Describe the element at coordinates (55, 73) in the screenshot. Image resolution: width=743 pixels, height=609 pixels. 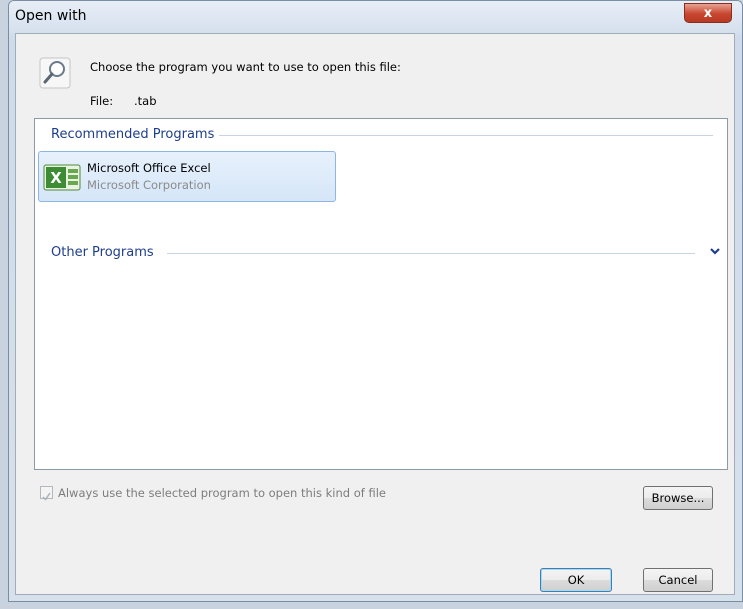
I see `magnifier-icon` at that location.